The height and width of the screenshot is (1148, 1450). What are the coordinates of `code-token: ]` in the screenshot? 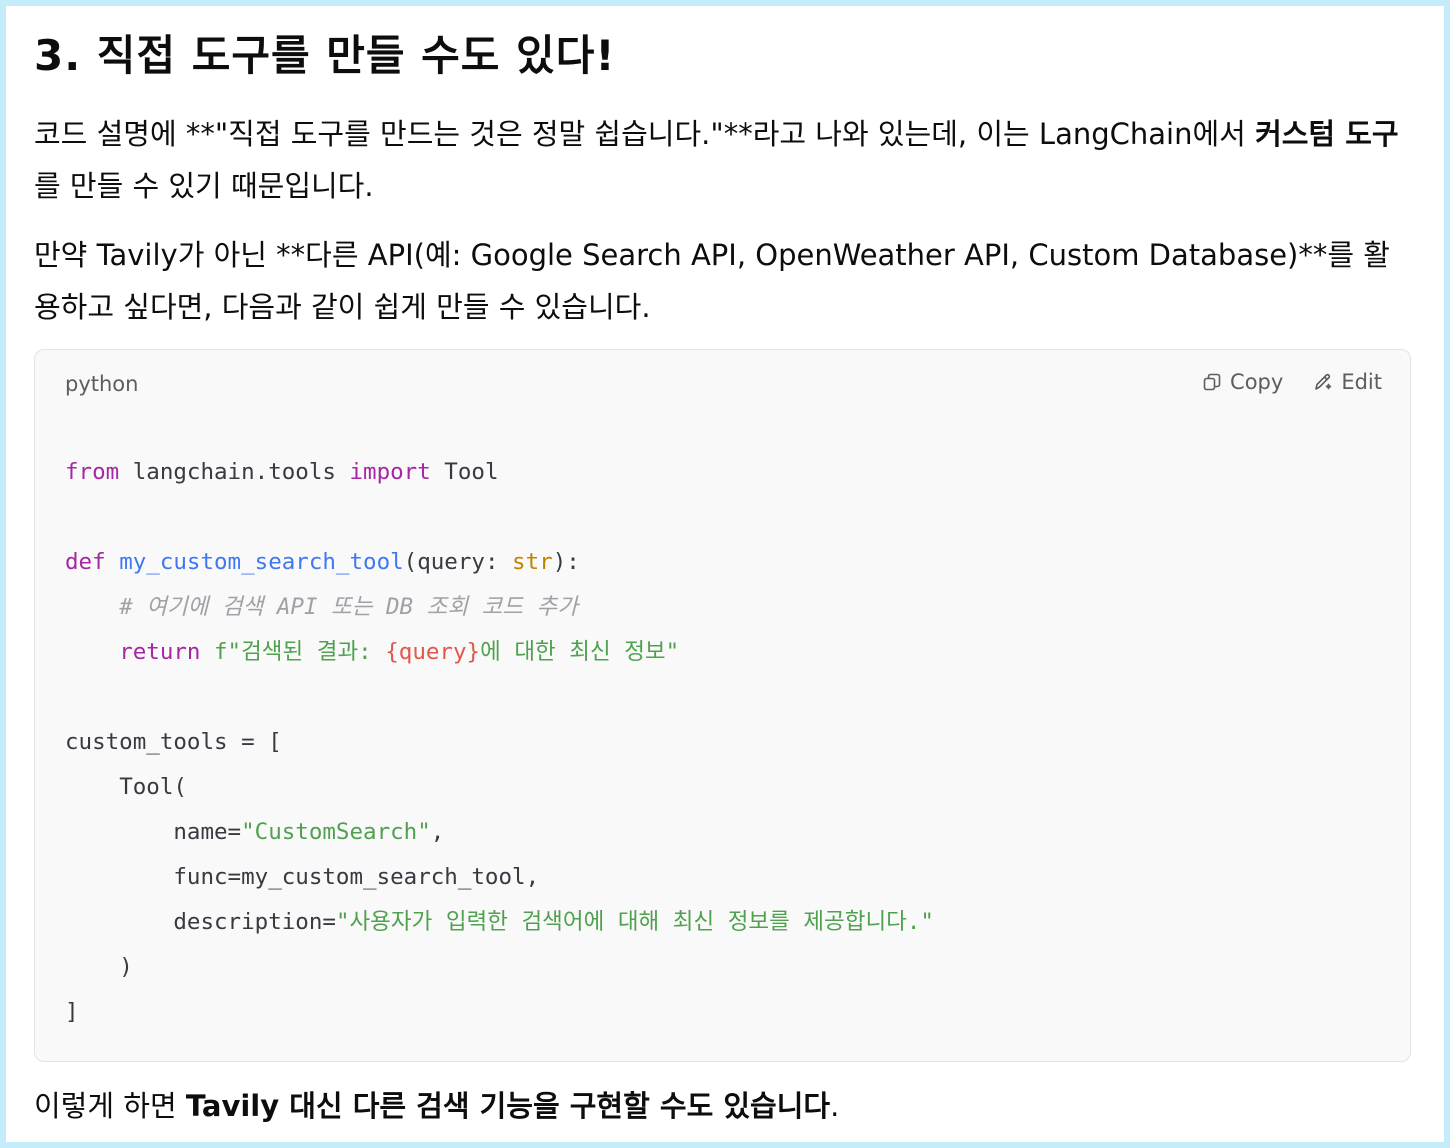 It's located at (72, 1012).